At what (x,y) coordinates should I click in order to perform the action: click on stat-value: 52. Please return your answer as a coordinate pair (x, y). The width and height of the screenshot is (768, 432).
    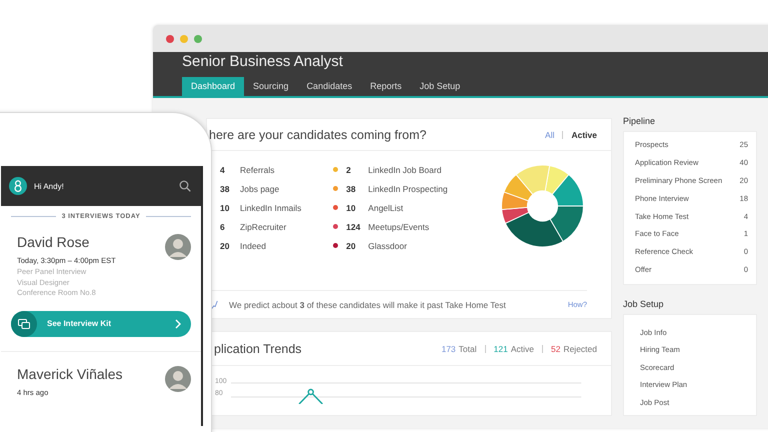
    Looking at the image, I should click on (555, 349).